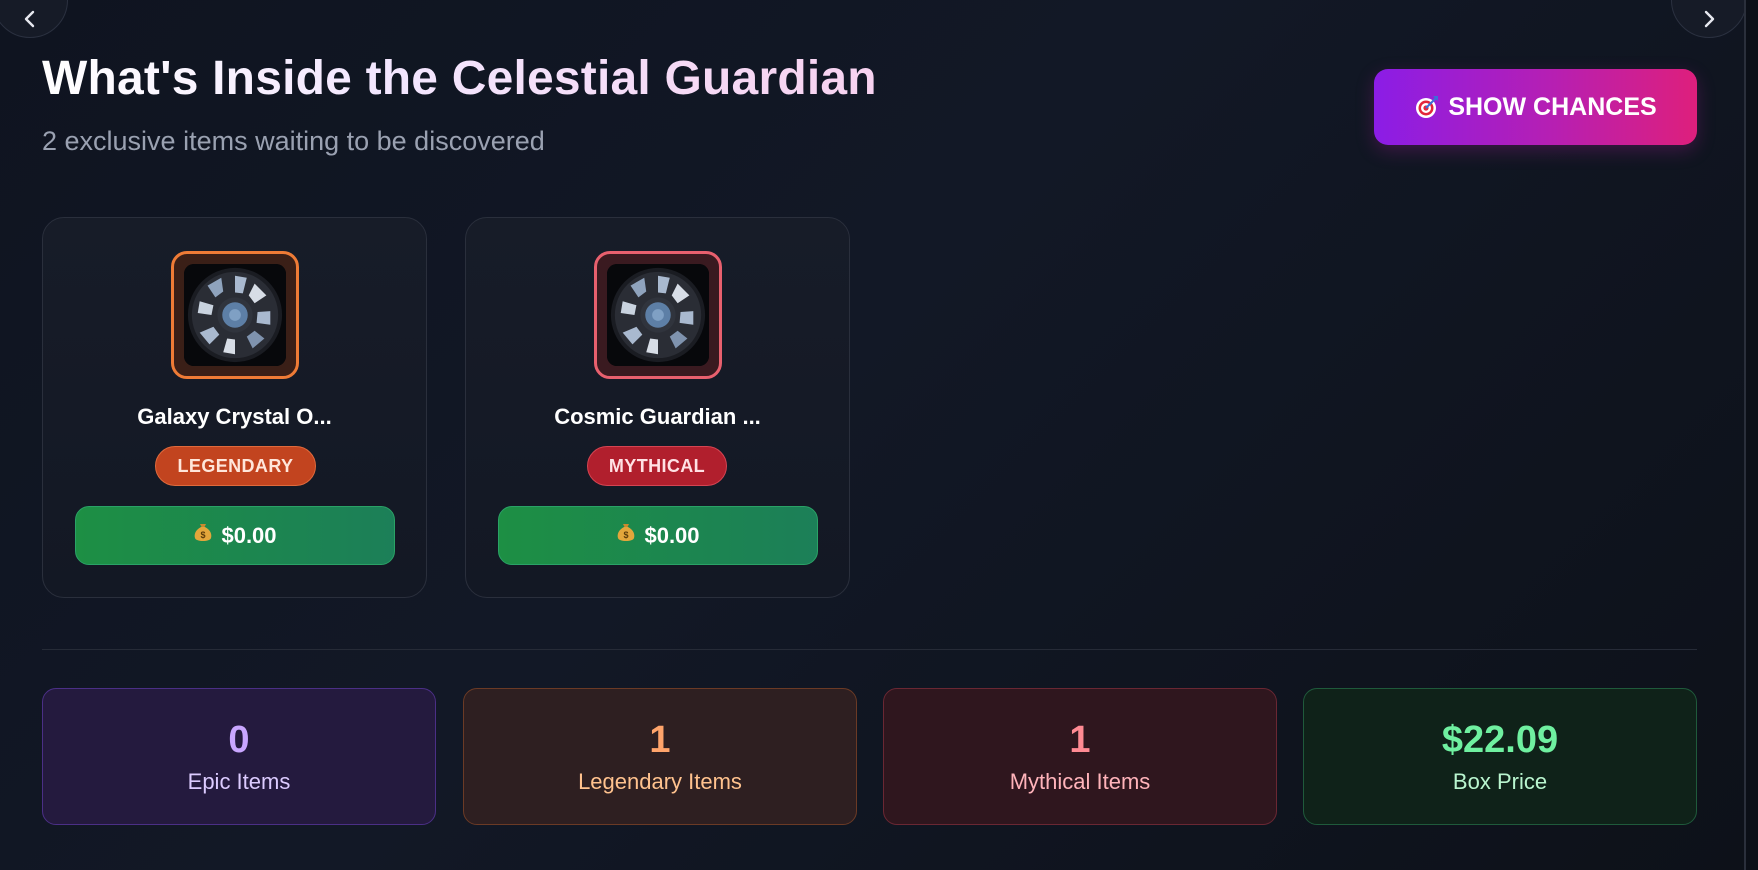 Image resolution: width=1758 pixels, height=870 pixels. I want to click on stat-legendary-items: 1 Legendary Items, so click(660, 756).